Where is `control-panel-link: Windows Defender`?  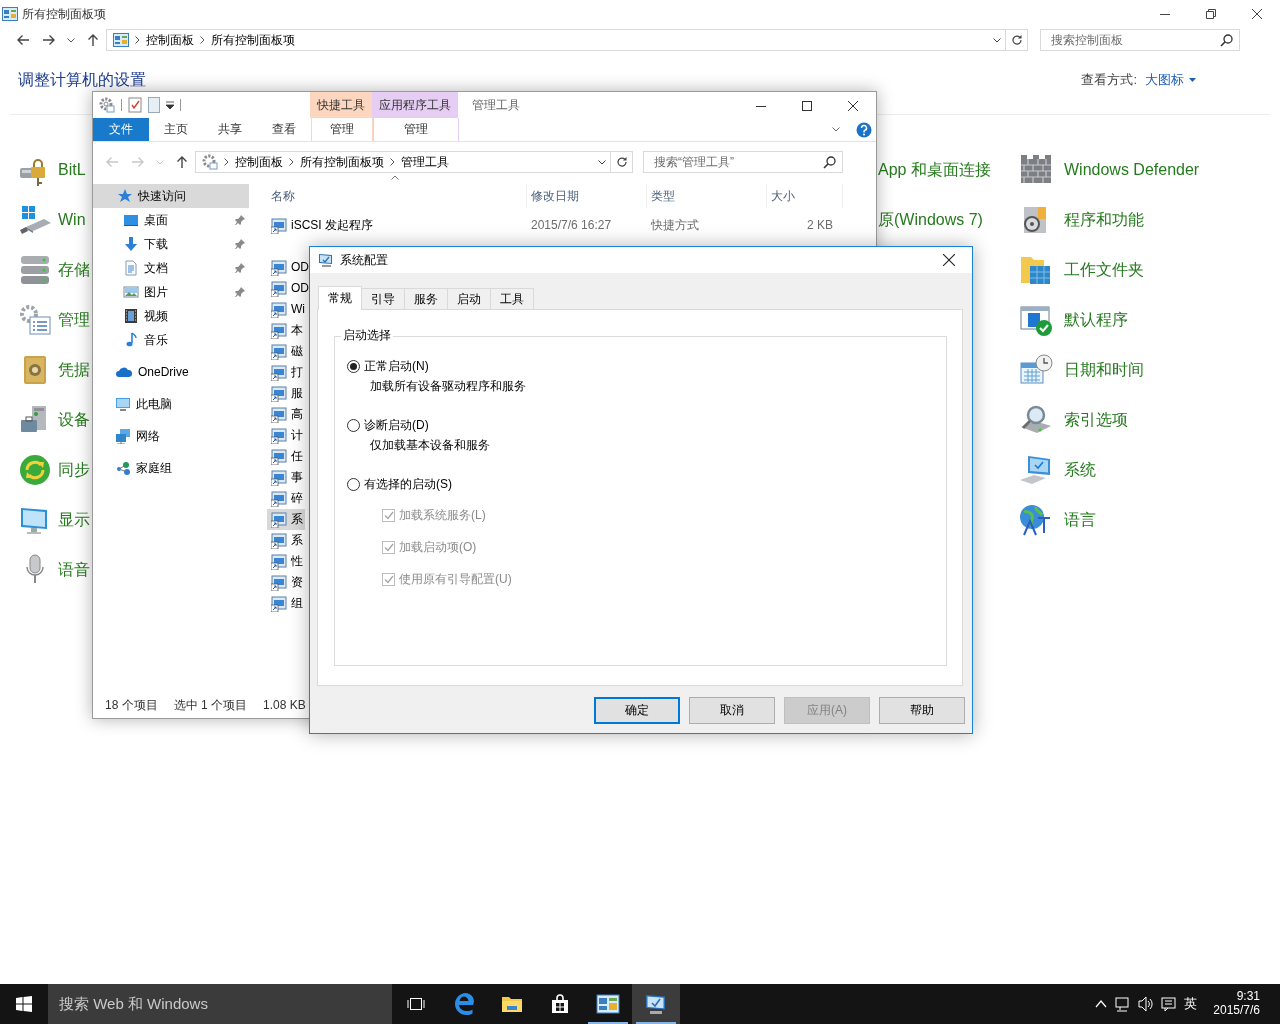
control-panel-link: Windows Defender is located at coordinates (1132, 170).